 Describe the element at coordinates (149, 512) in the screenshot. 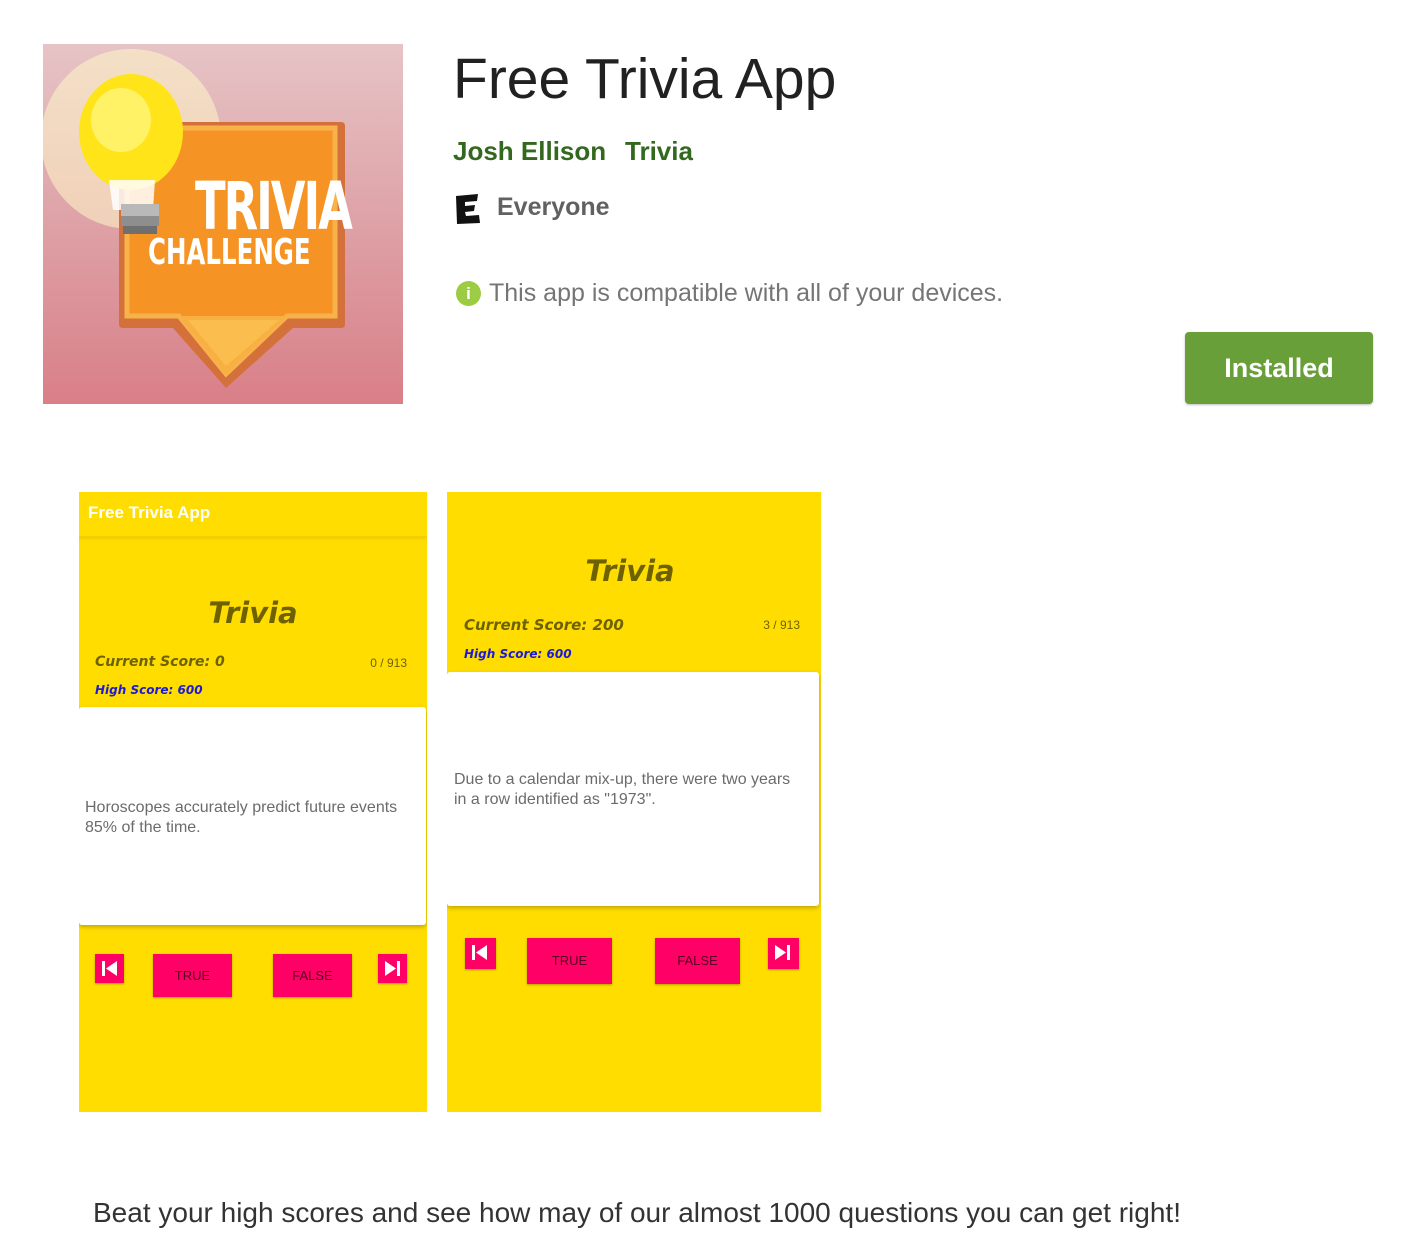

I see `screenshot-toolbar-title: Free Trivia App` at that location.